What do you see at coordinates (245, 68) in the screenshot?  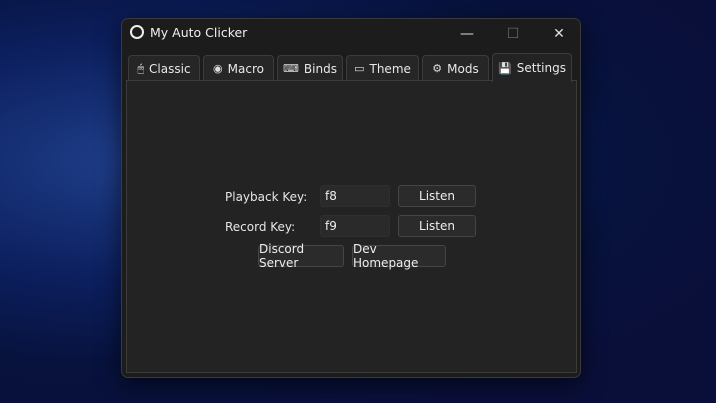 I see `tab-label: Macro` at bounding box center [245, 68].